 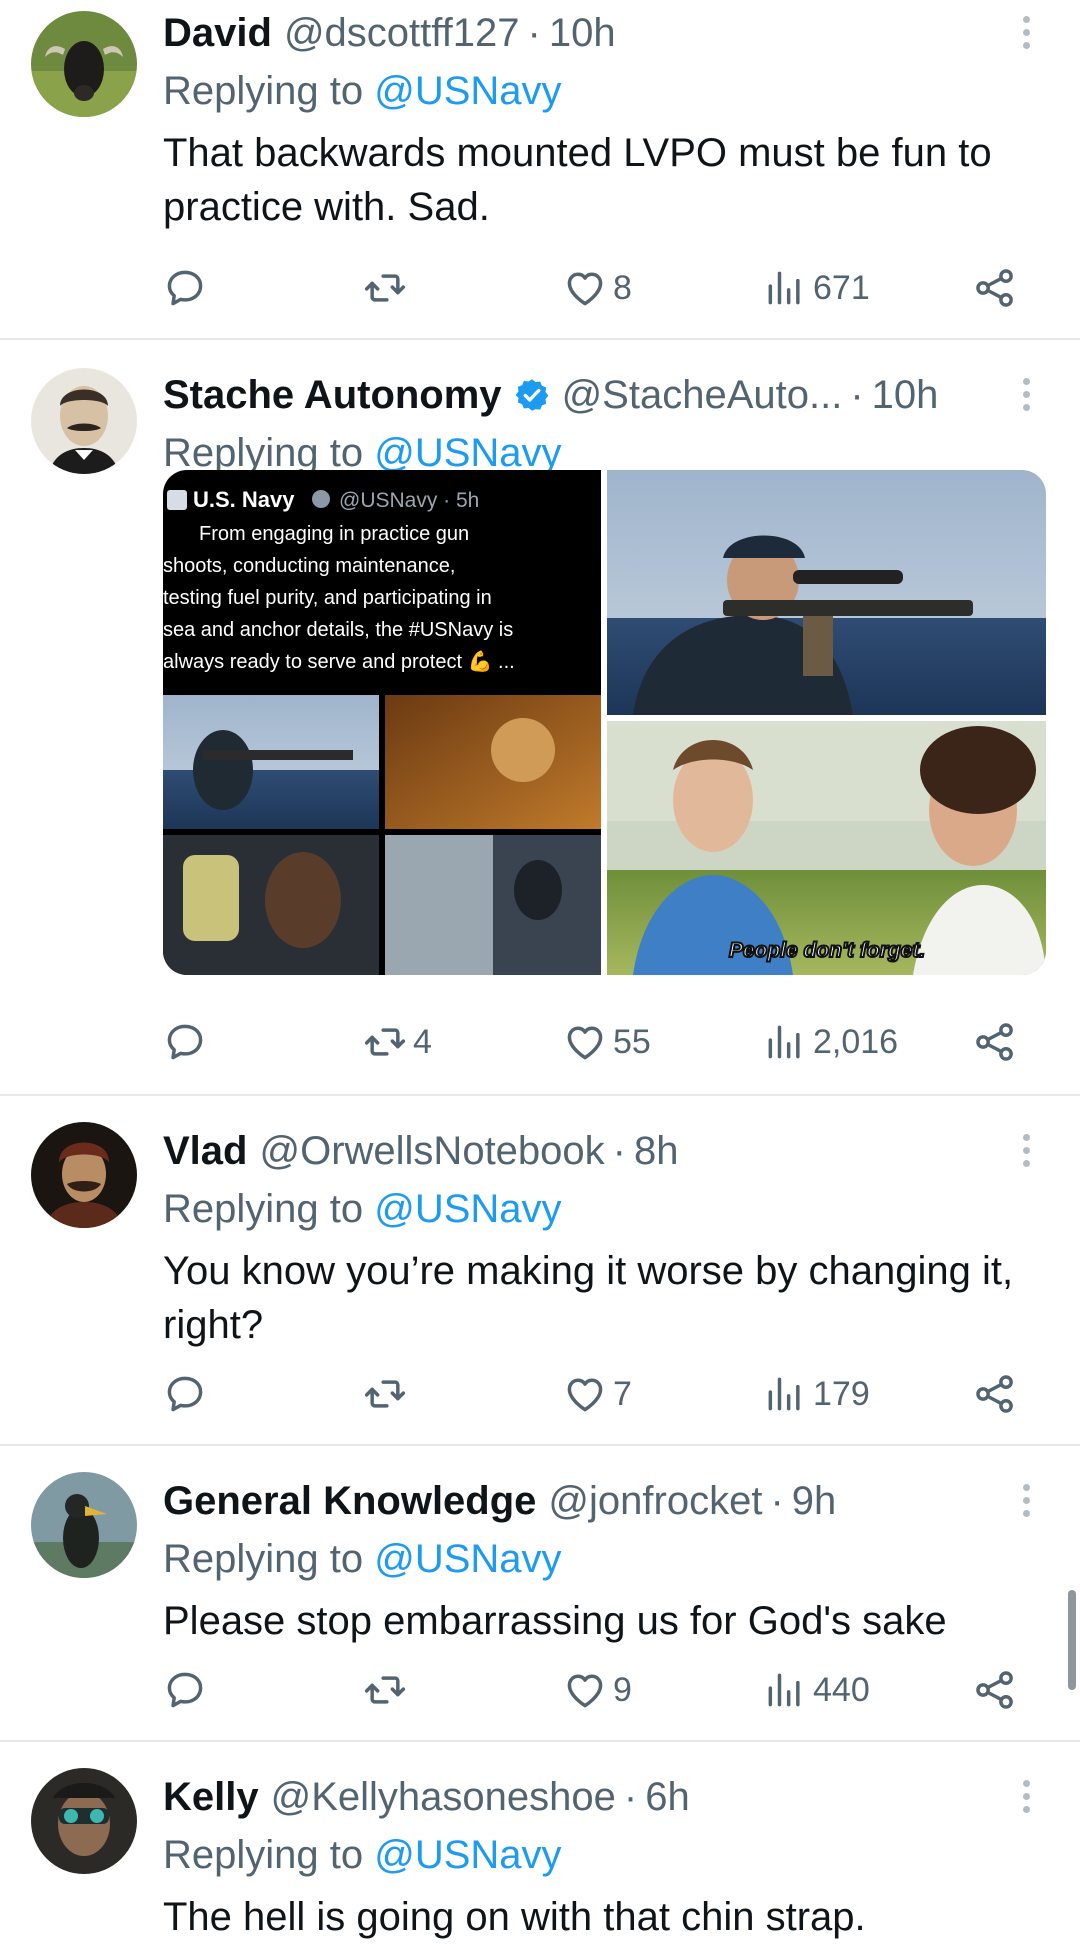 What do you see at coordinates (785, 1042) in the screenshot?
I see `views-icon` at bounding box center [785, 1042].